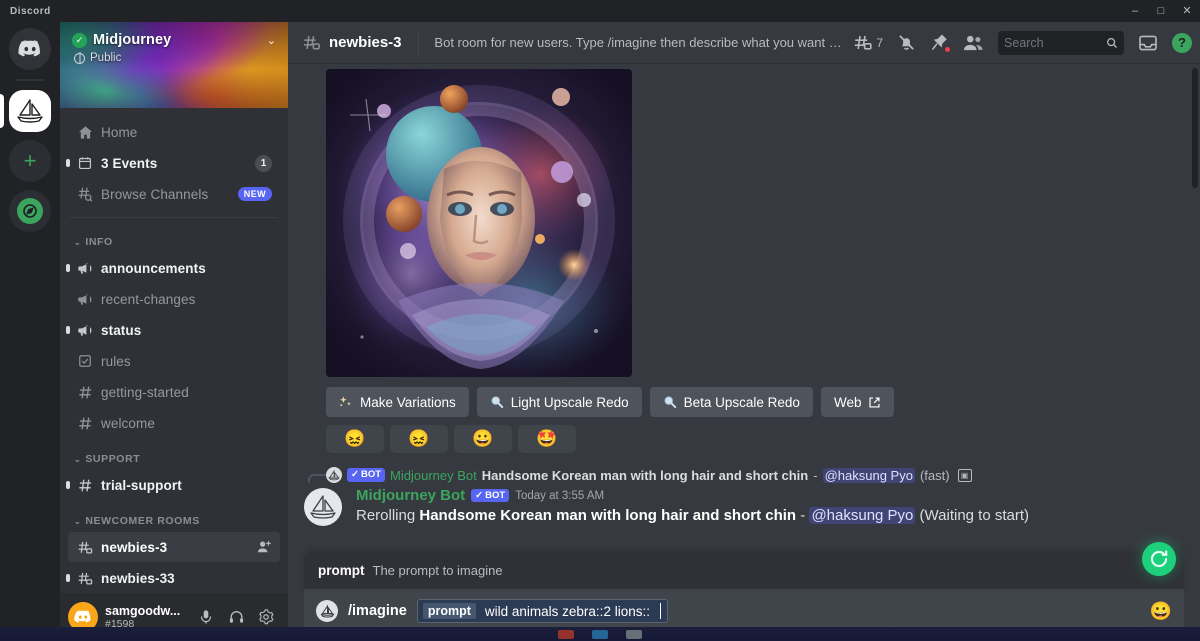  I want to click on generated-image, so click(479, 223).